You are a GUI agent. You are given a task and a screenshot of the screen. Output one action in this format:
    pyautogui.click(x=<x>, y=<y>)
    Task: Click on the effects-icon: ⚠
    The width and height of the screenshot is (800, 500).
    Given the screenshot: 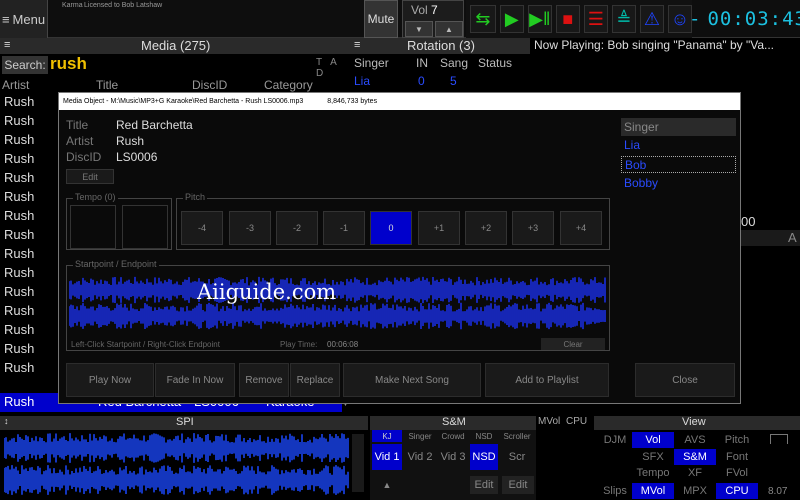 What is the action you would take?
    pyautogui.click(x=651, y=19)
    